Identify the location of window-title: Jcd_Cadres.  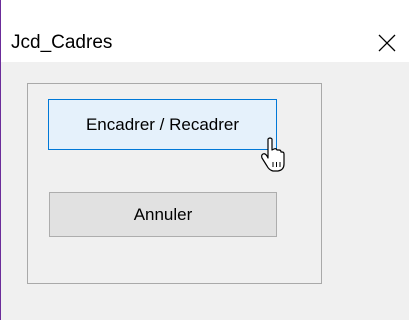
(62, 42).